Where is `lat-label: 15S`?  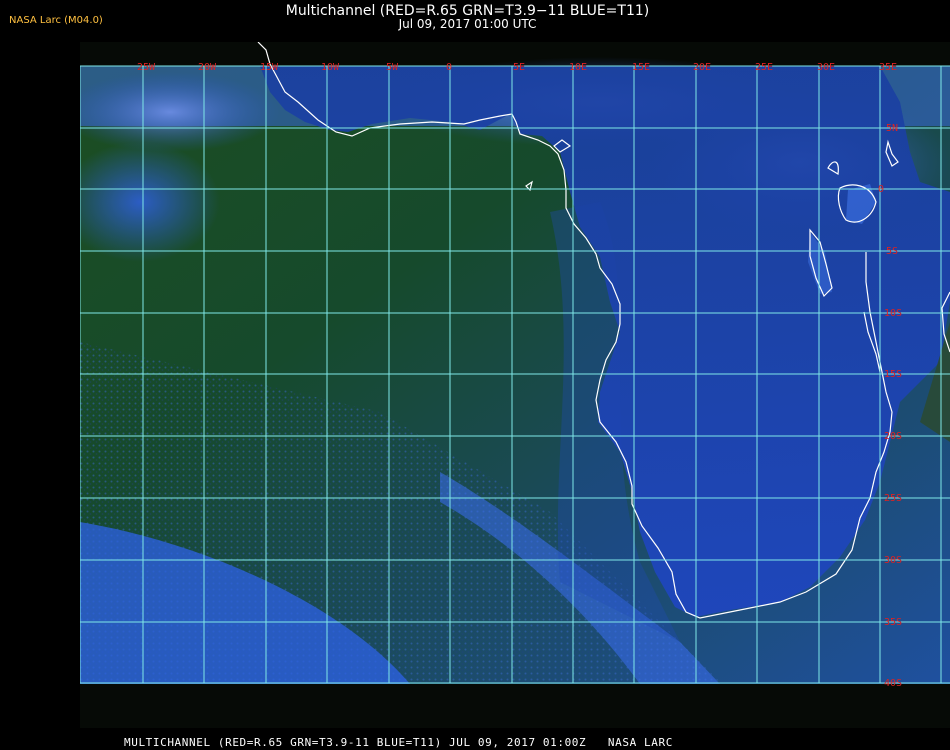 lat-label: 15S is located at coordinates (893, 374).